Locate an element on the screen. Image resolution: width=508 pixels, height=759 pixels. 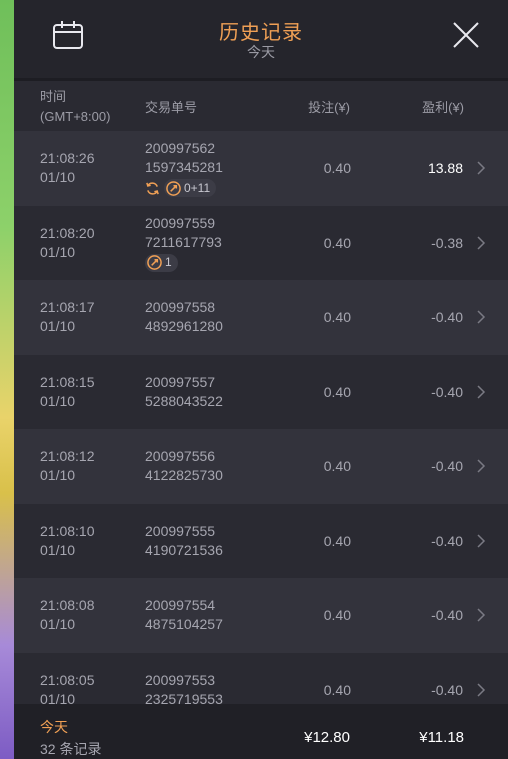
row-time-value: 21:08:20 is located at coordinates (67, 232).